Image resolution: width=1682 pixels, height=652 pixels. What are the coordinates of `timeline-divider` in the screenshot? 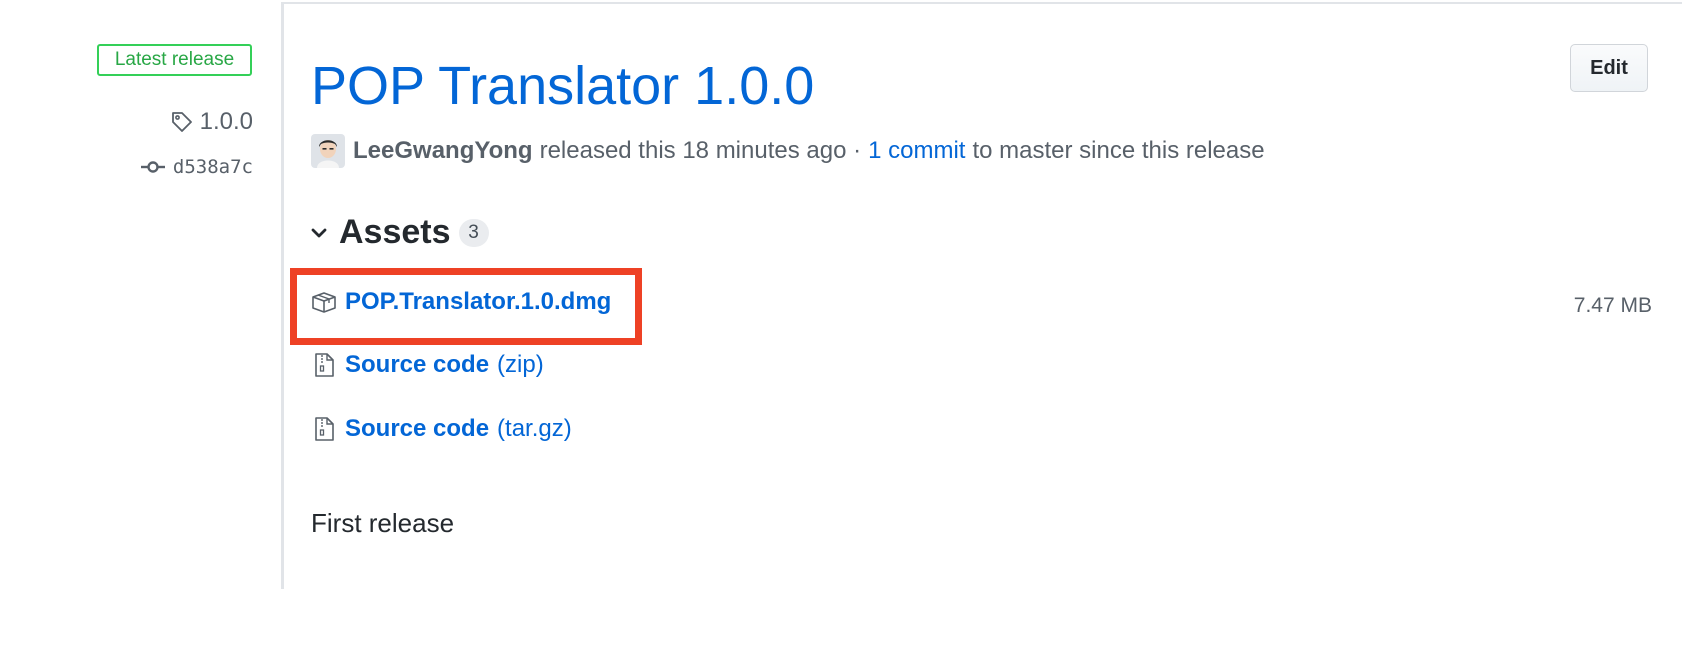 It's located at (282, 295).